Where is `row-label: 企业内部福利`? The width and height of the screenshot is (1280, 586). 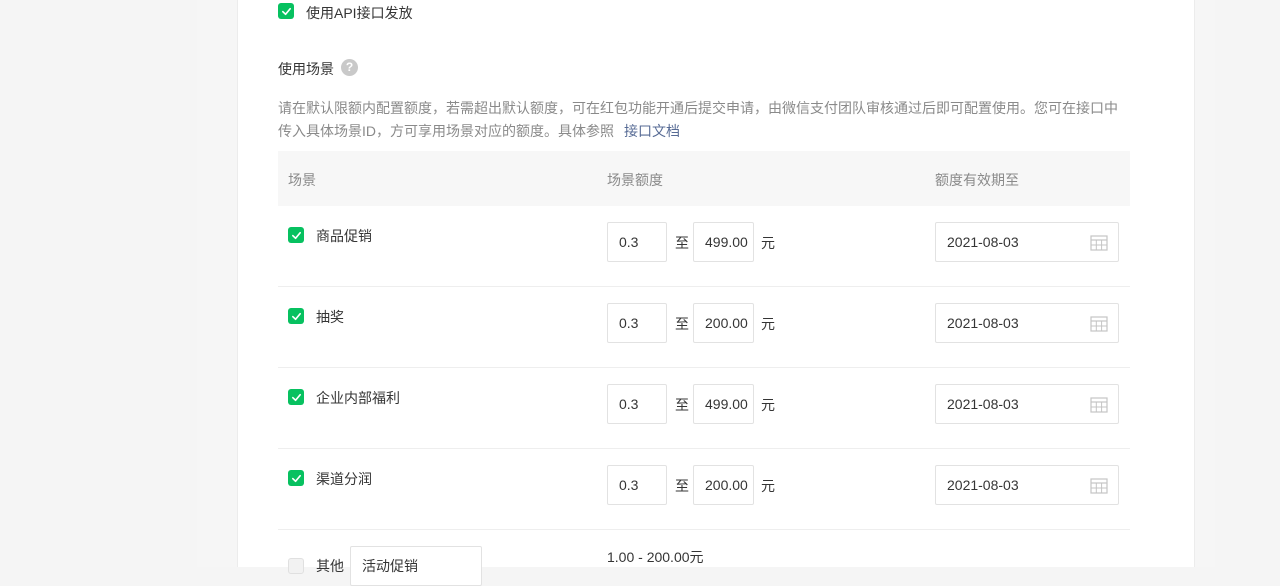 row-label: 企业内部福利 is located at coordinates (358, 398).